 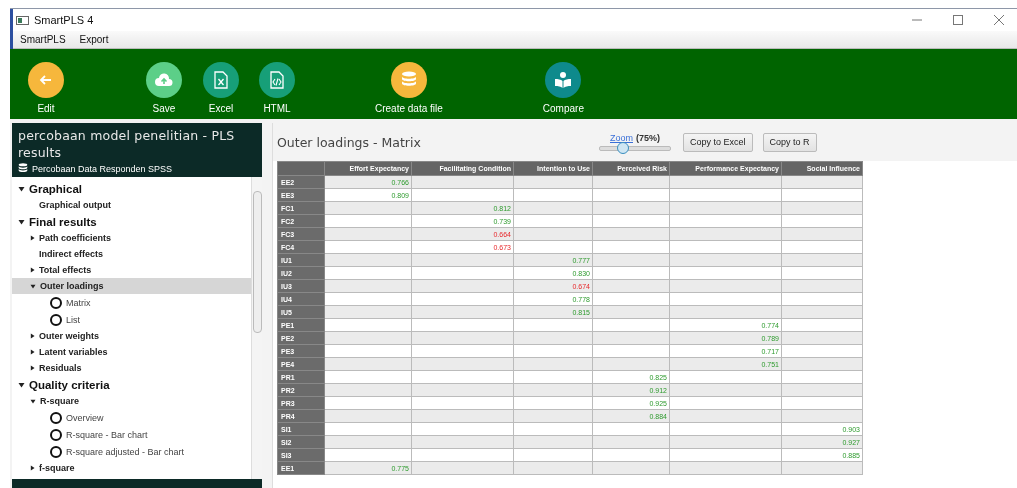 I want to click on code-file-icon, so click(x=277, y=80).